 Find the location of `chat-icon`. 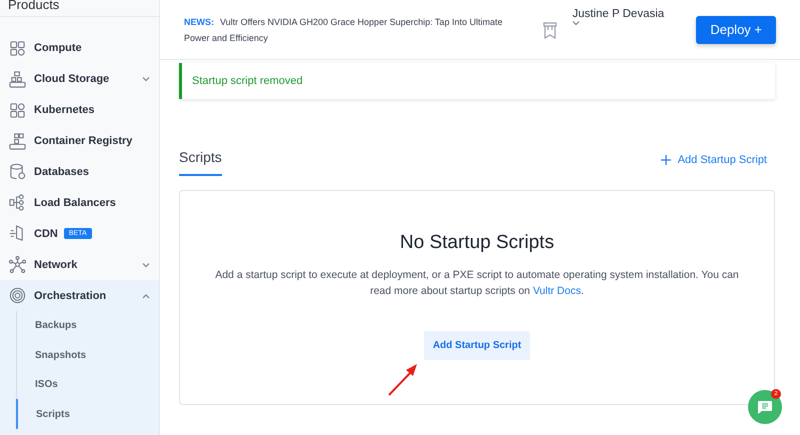

chat-icon is located at coordinates (765, 407).